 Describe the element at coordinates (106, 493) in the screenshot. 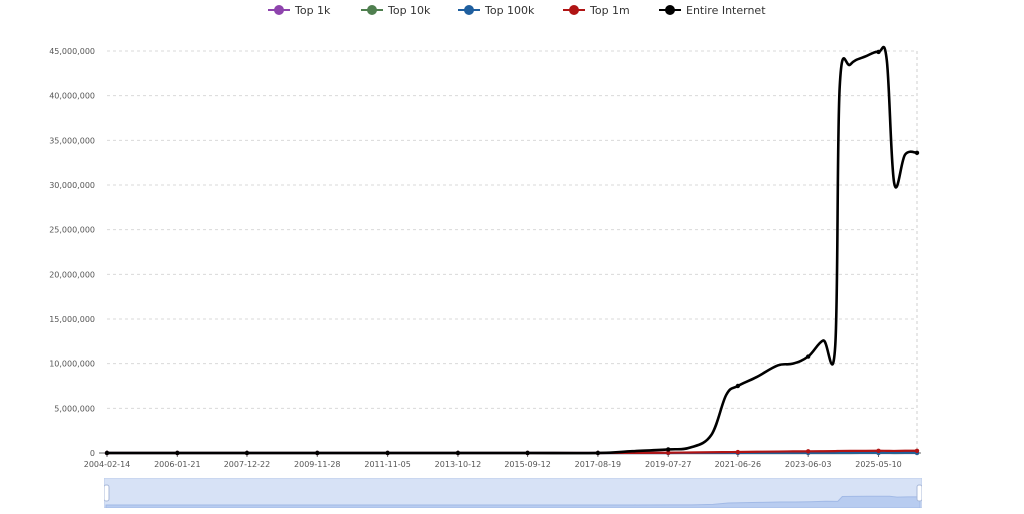

I see `zoom-handle-left` at that location.